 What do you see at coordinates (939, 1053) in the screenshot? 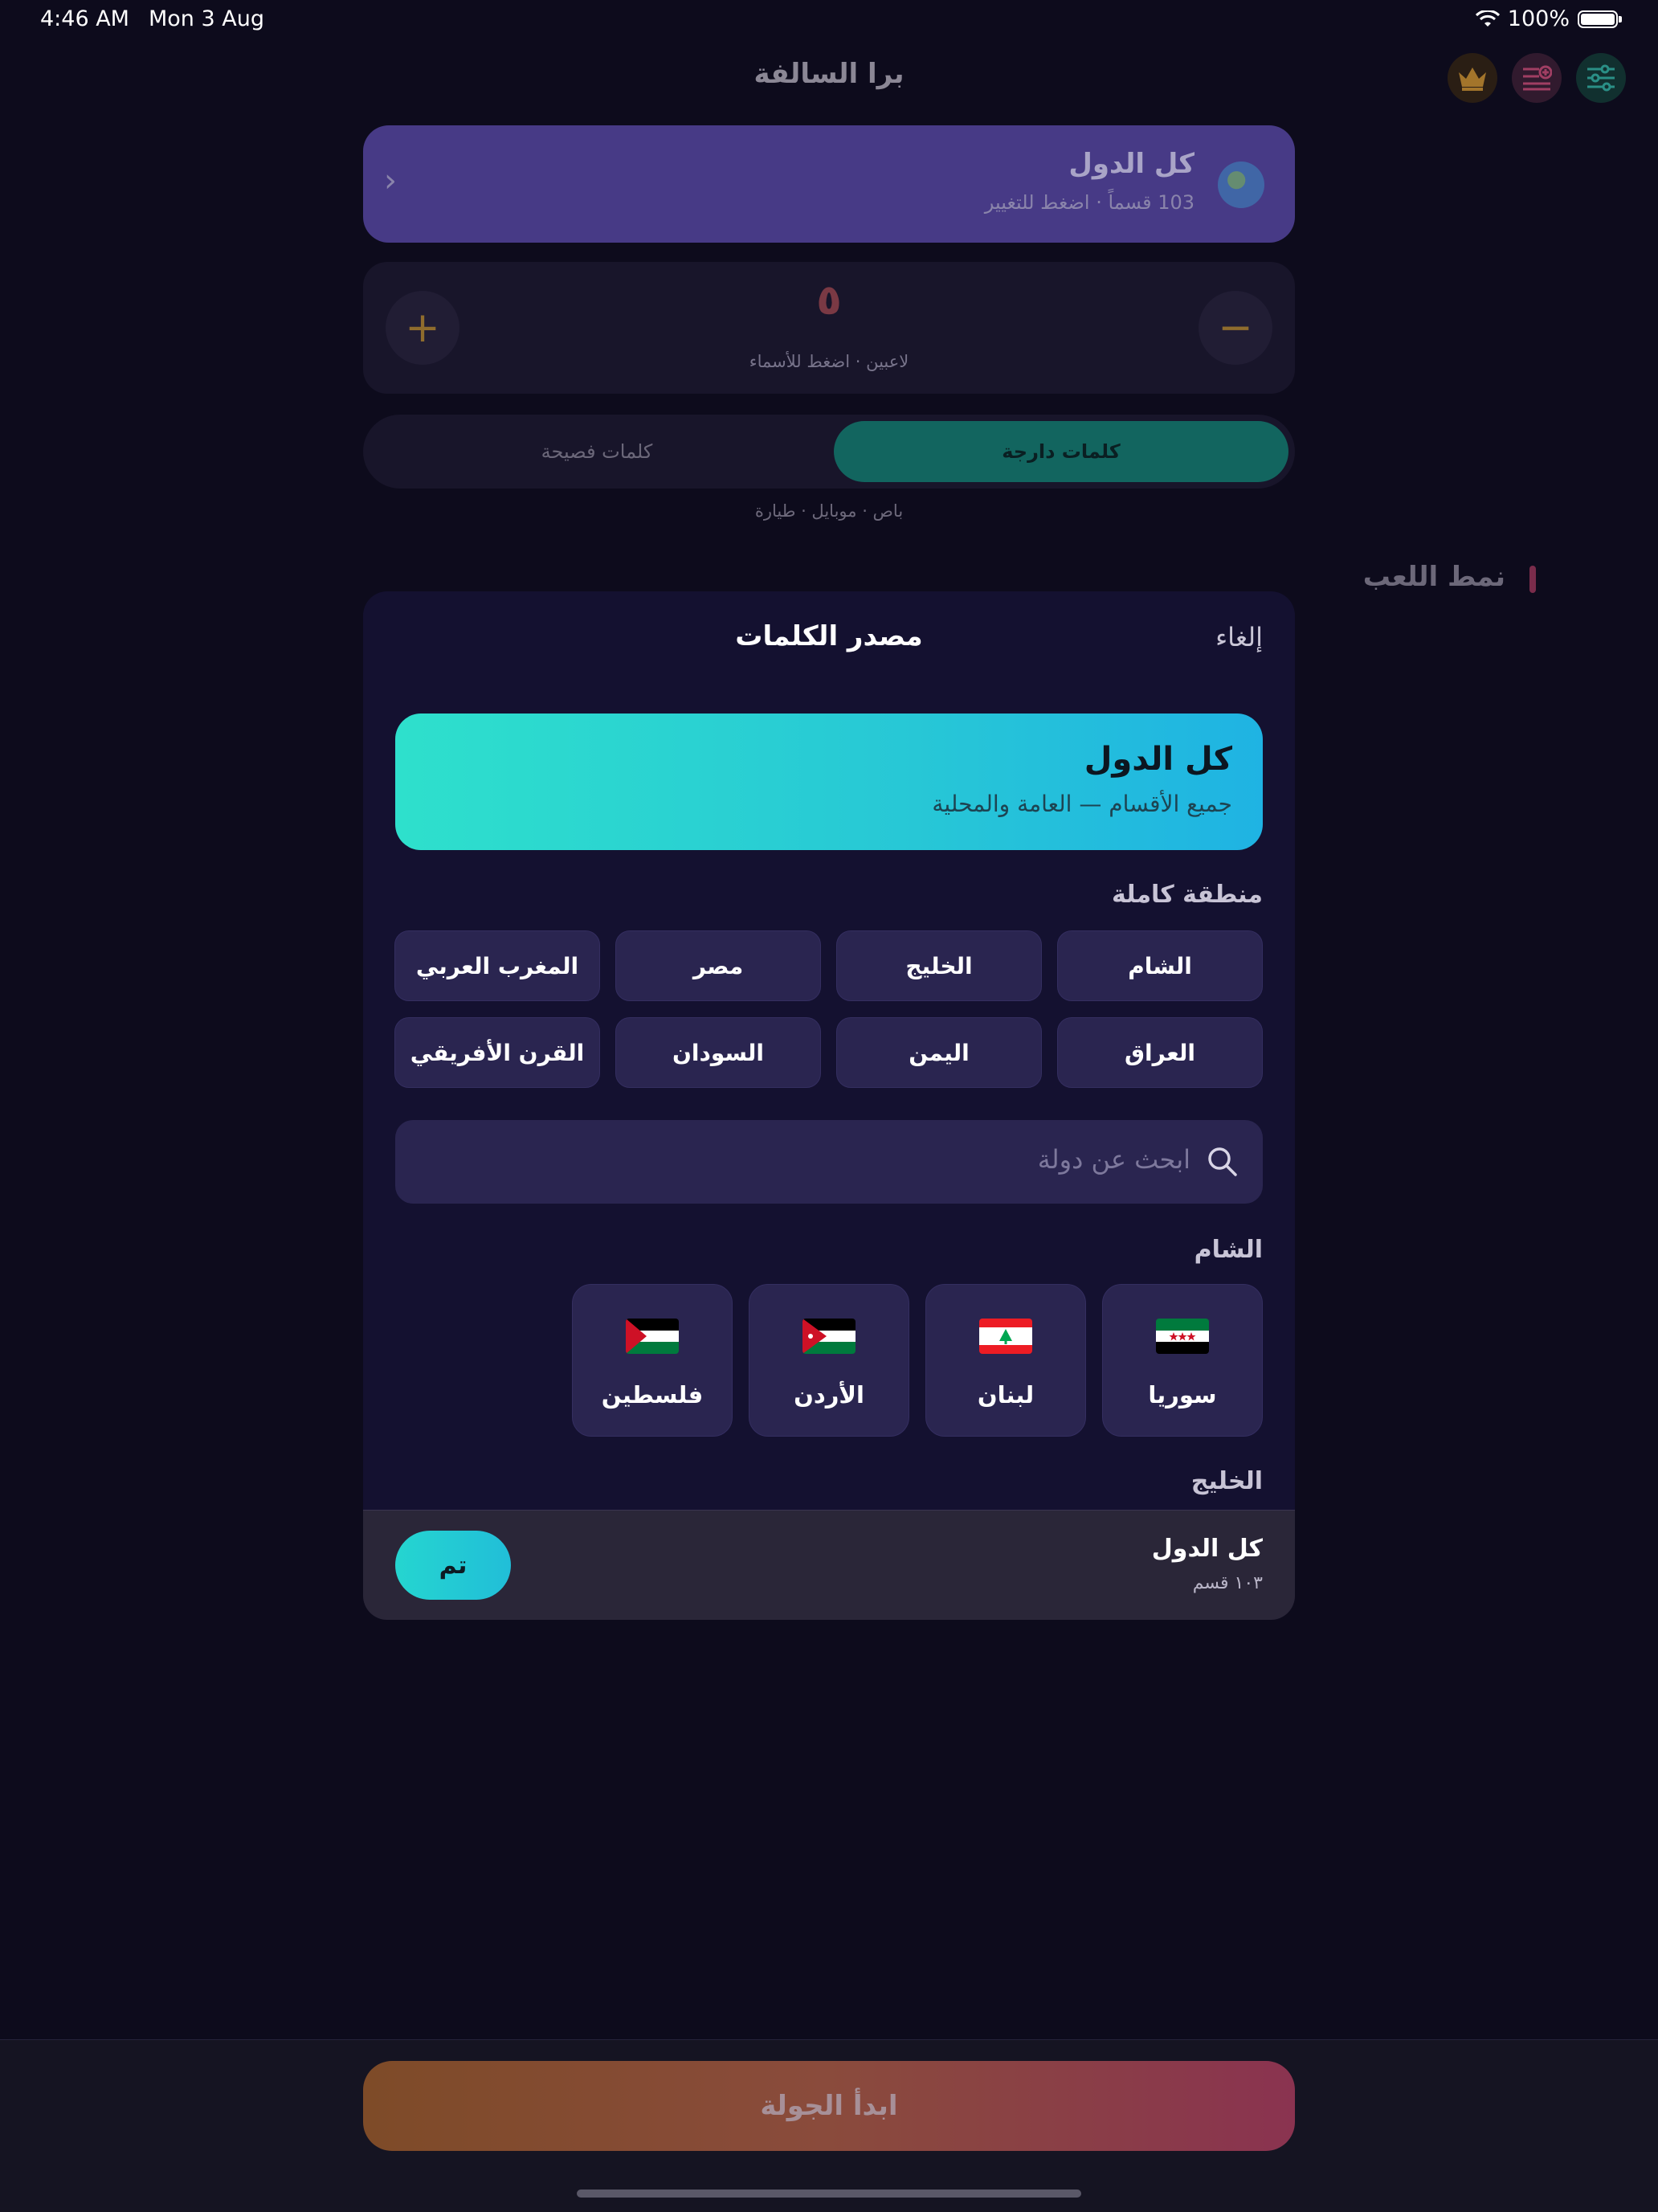
I see `region-chip-yemen: اليمن` at bounding box center [939, 1053].